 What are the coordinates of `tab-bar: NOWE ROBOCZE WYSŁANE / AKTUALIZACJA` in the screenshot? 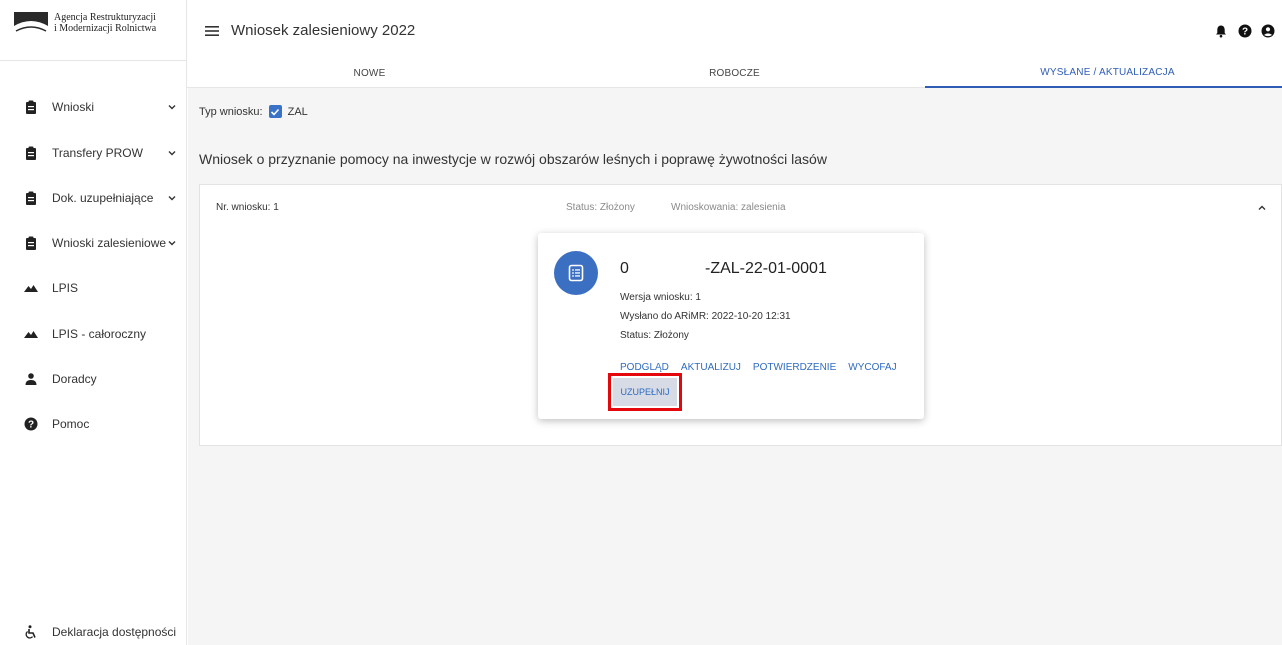 It's located at (734, 73).